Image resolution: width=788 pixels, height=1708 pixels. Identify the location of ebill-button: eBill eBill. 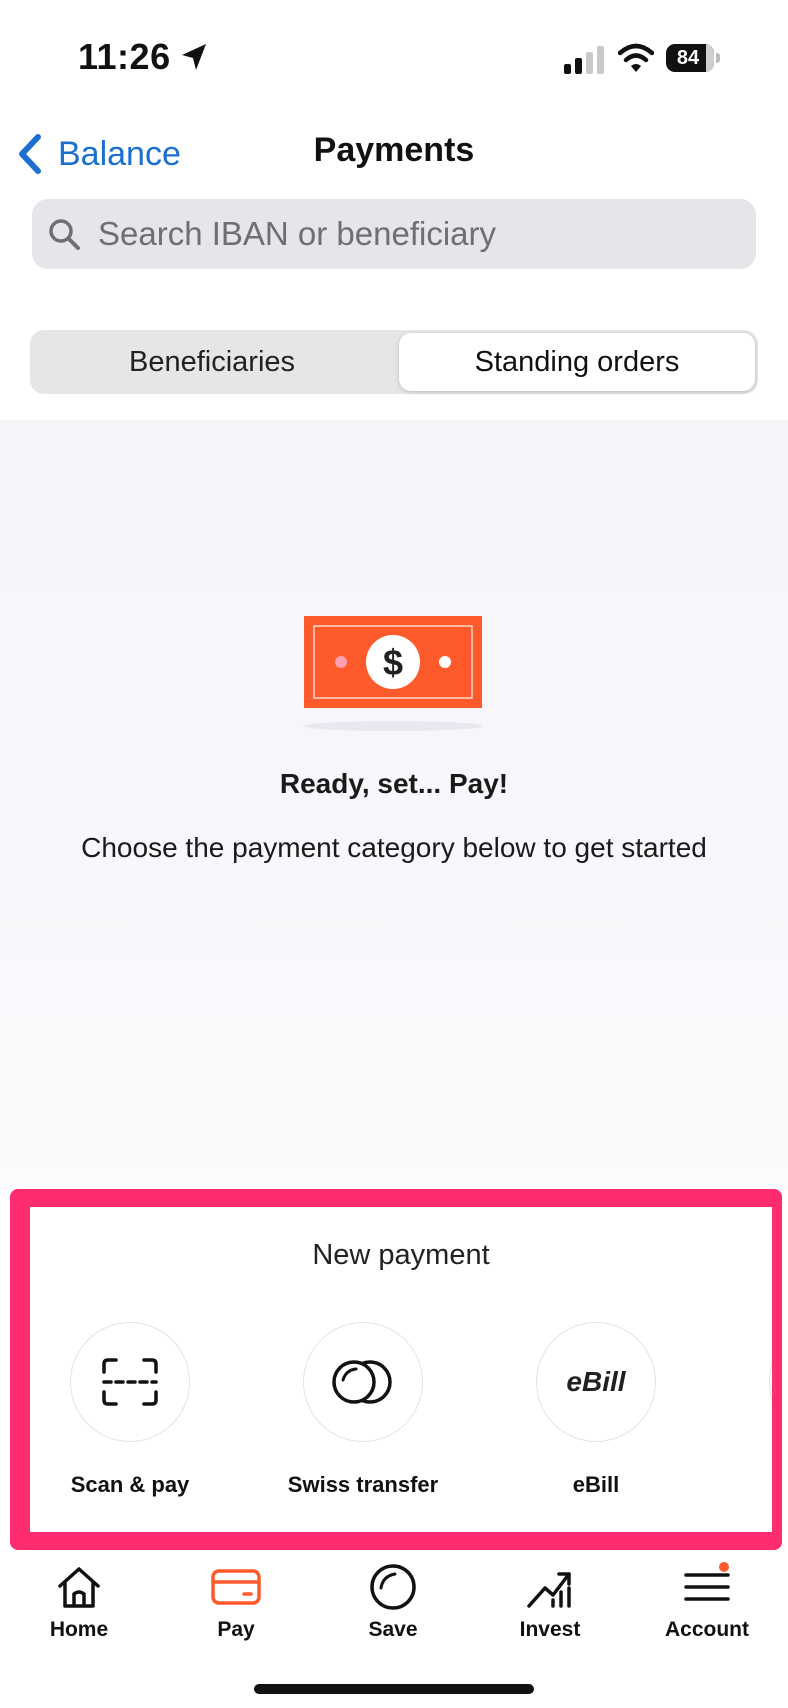
(596, 1422).